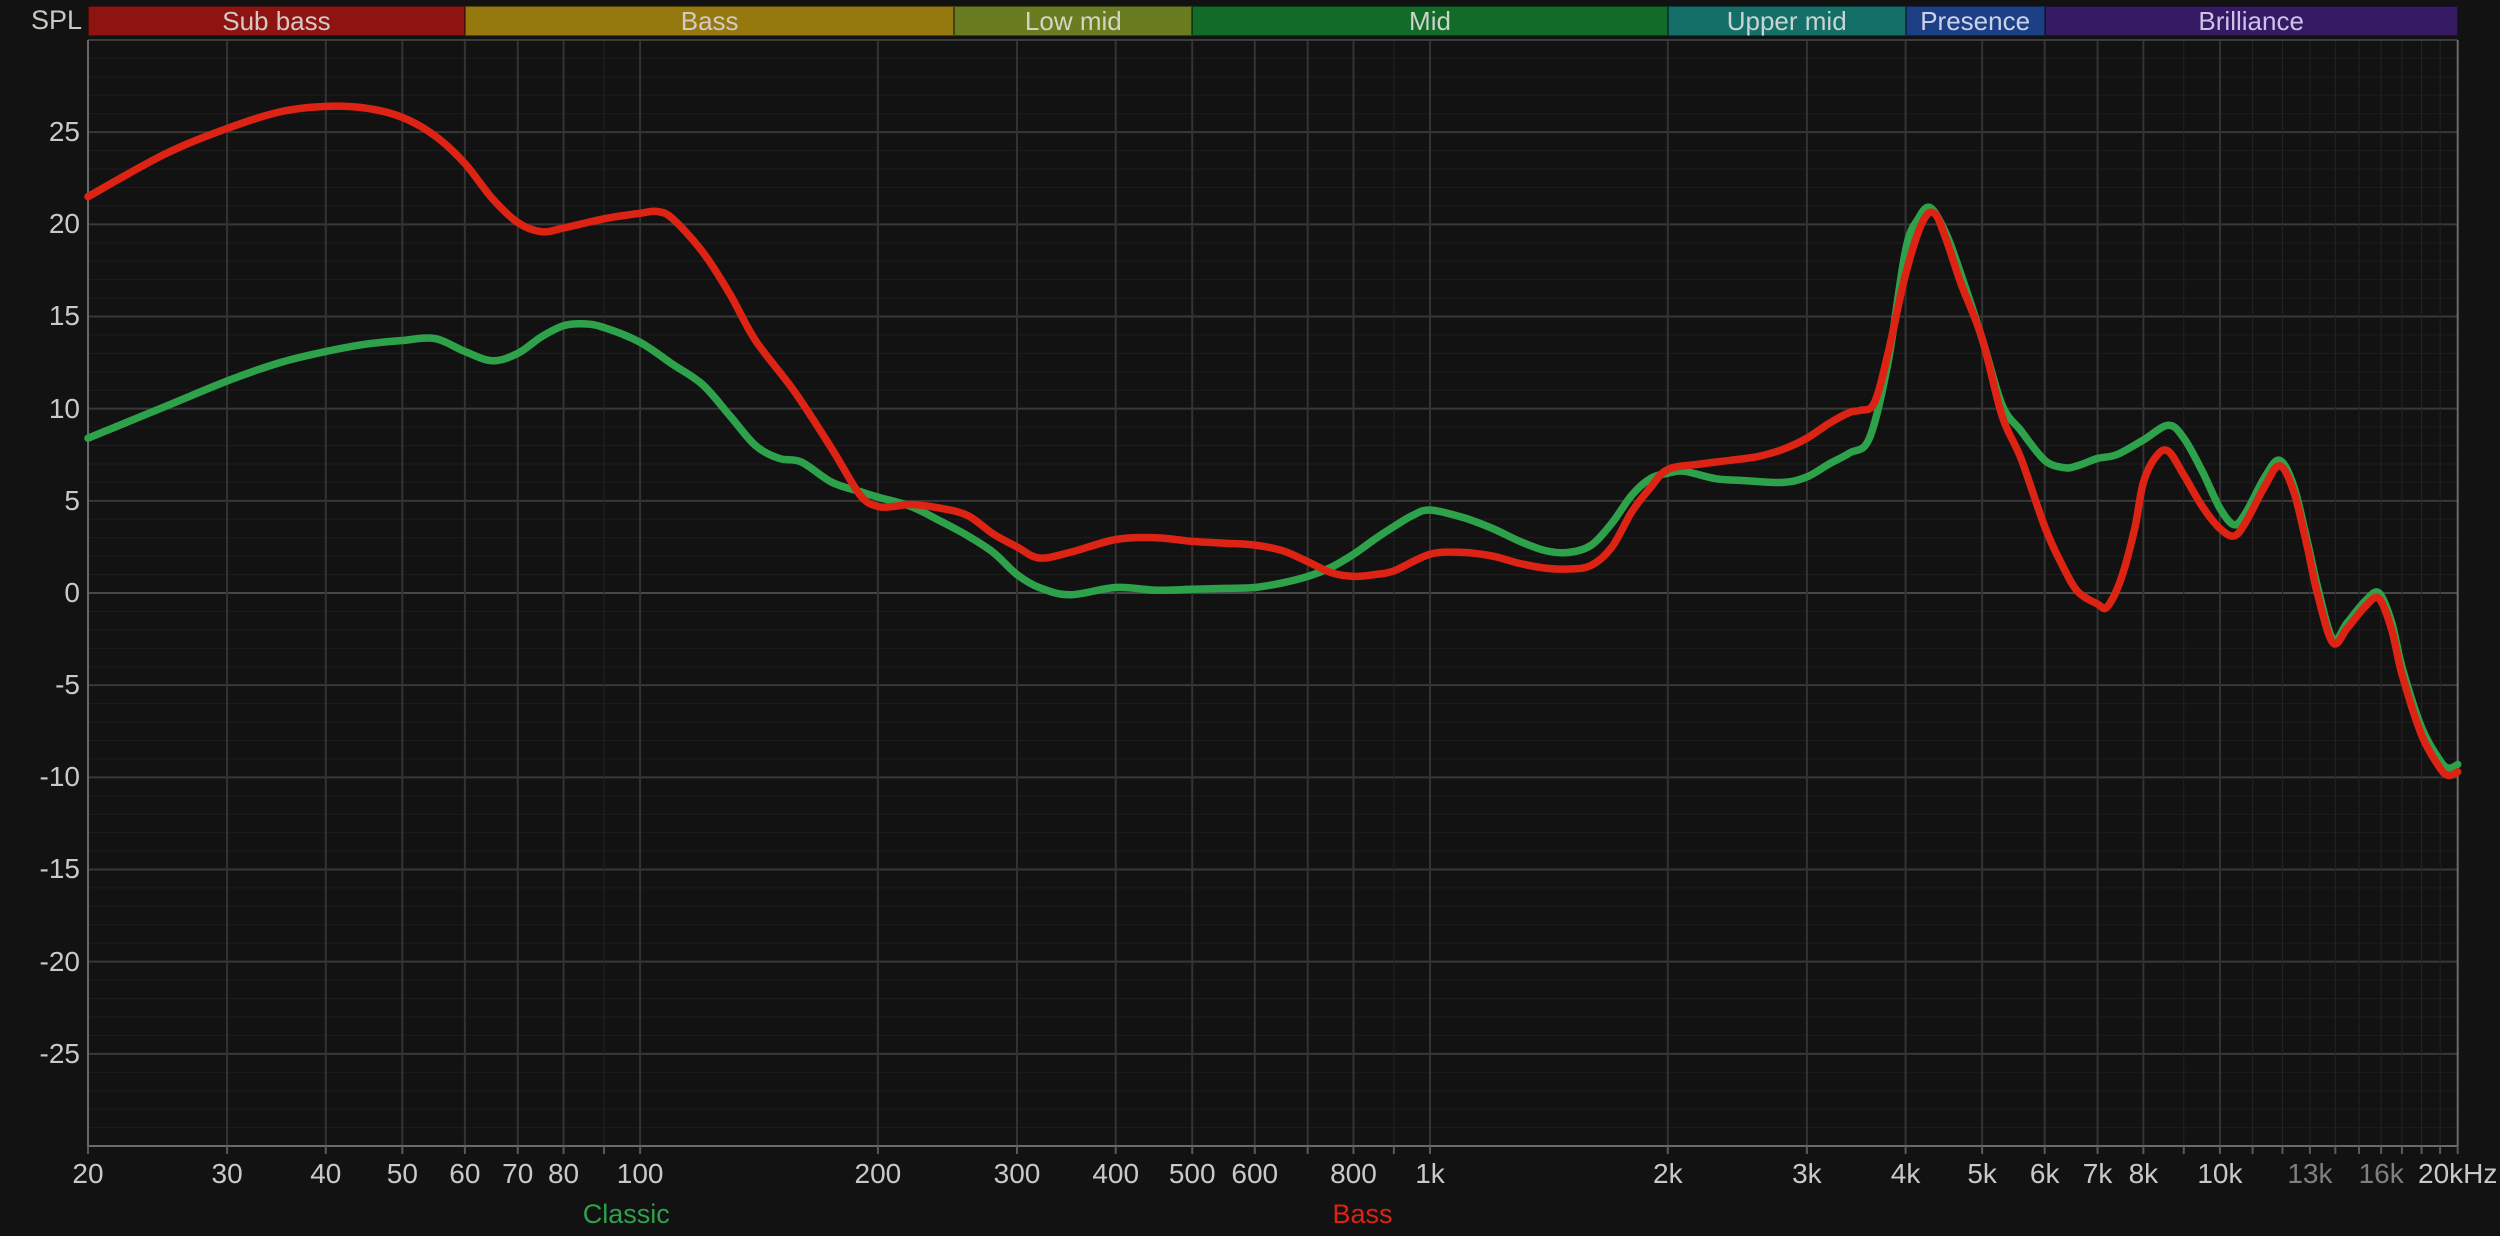  What do you see at coordinates (64, 132) in the screenshot?
I see `y-tick-label: 25` at bounding box center [64, 132].